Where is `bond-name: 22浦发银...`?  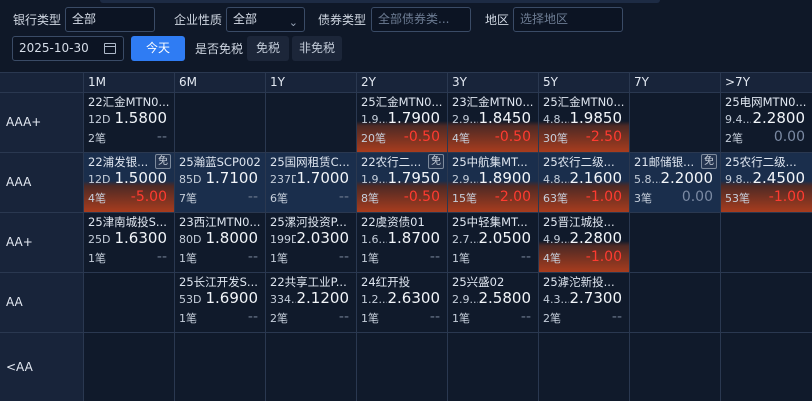
bond-name: 22浦发银... is located at coordinates (120, 162).